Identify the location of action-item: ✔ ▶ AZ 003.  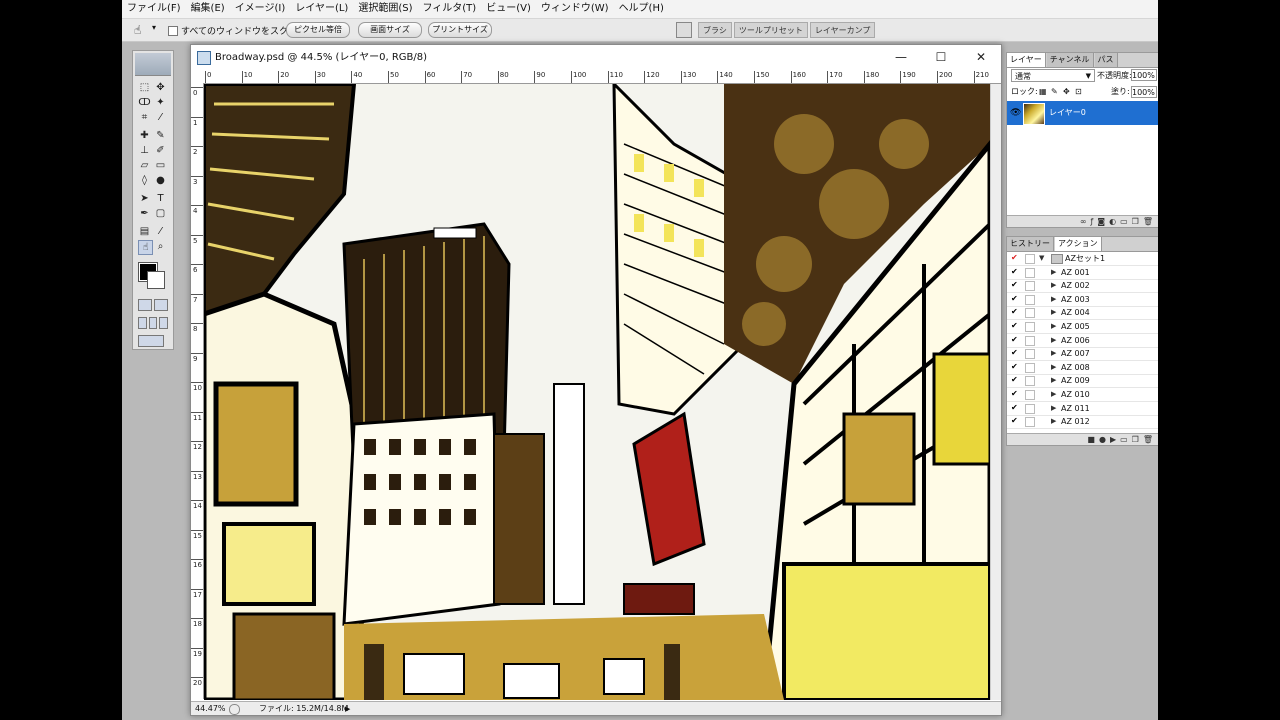
(1082, 300).